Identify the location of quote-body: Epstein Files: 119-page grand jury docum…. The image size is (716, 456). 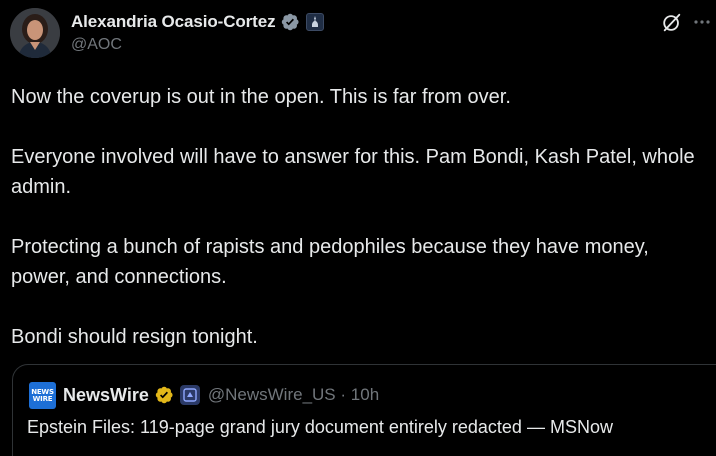
(320, 427).